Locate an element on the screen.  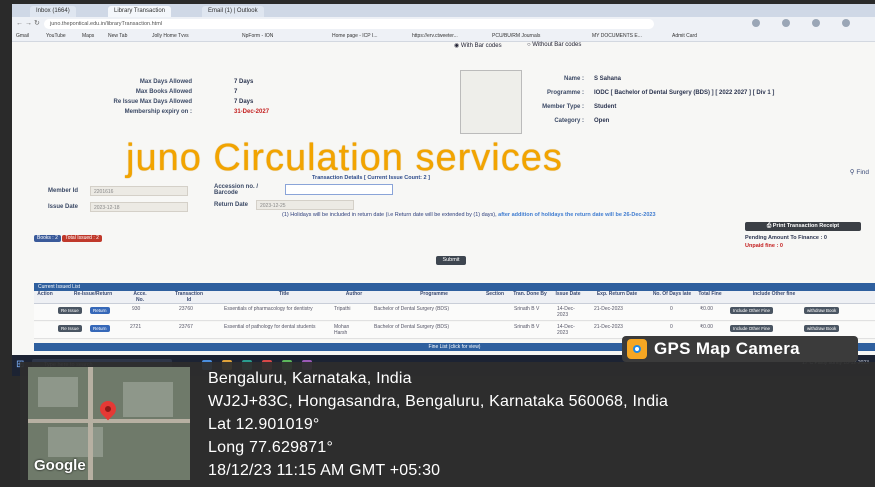
issue-count-badges: Books : 2 Total Issued : 2 is located at coordinates (68, 238).